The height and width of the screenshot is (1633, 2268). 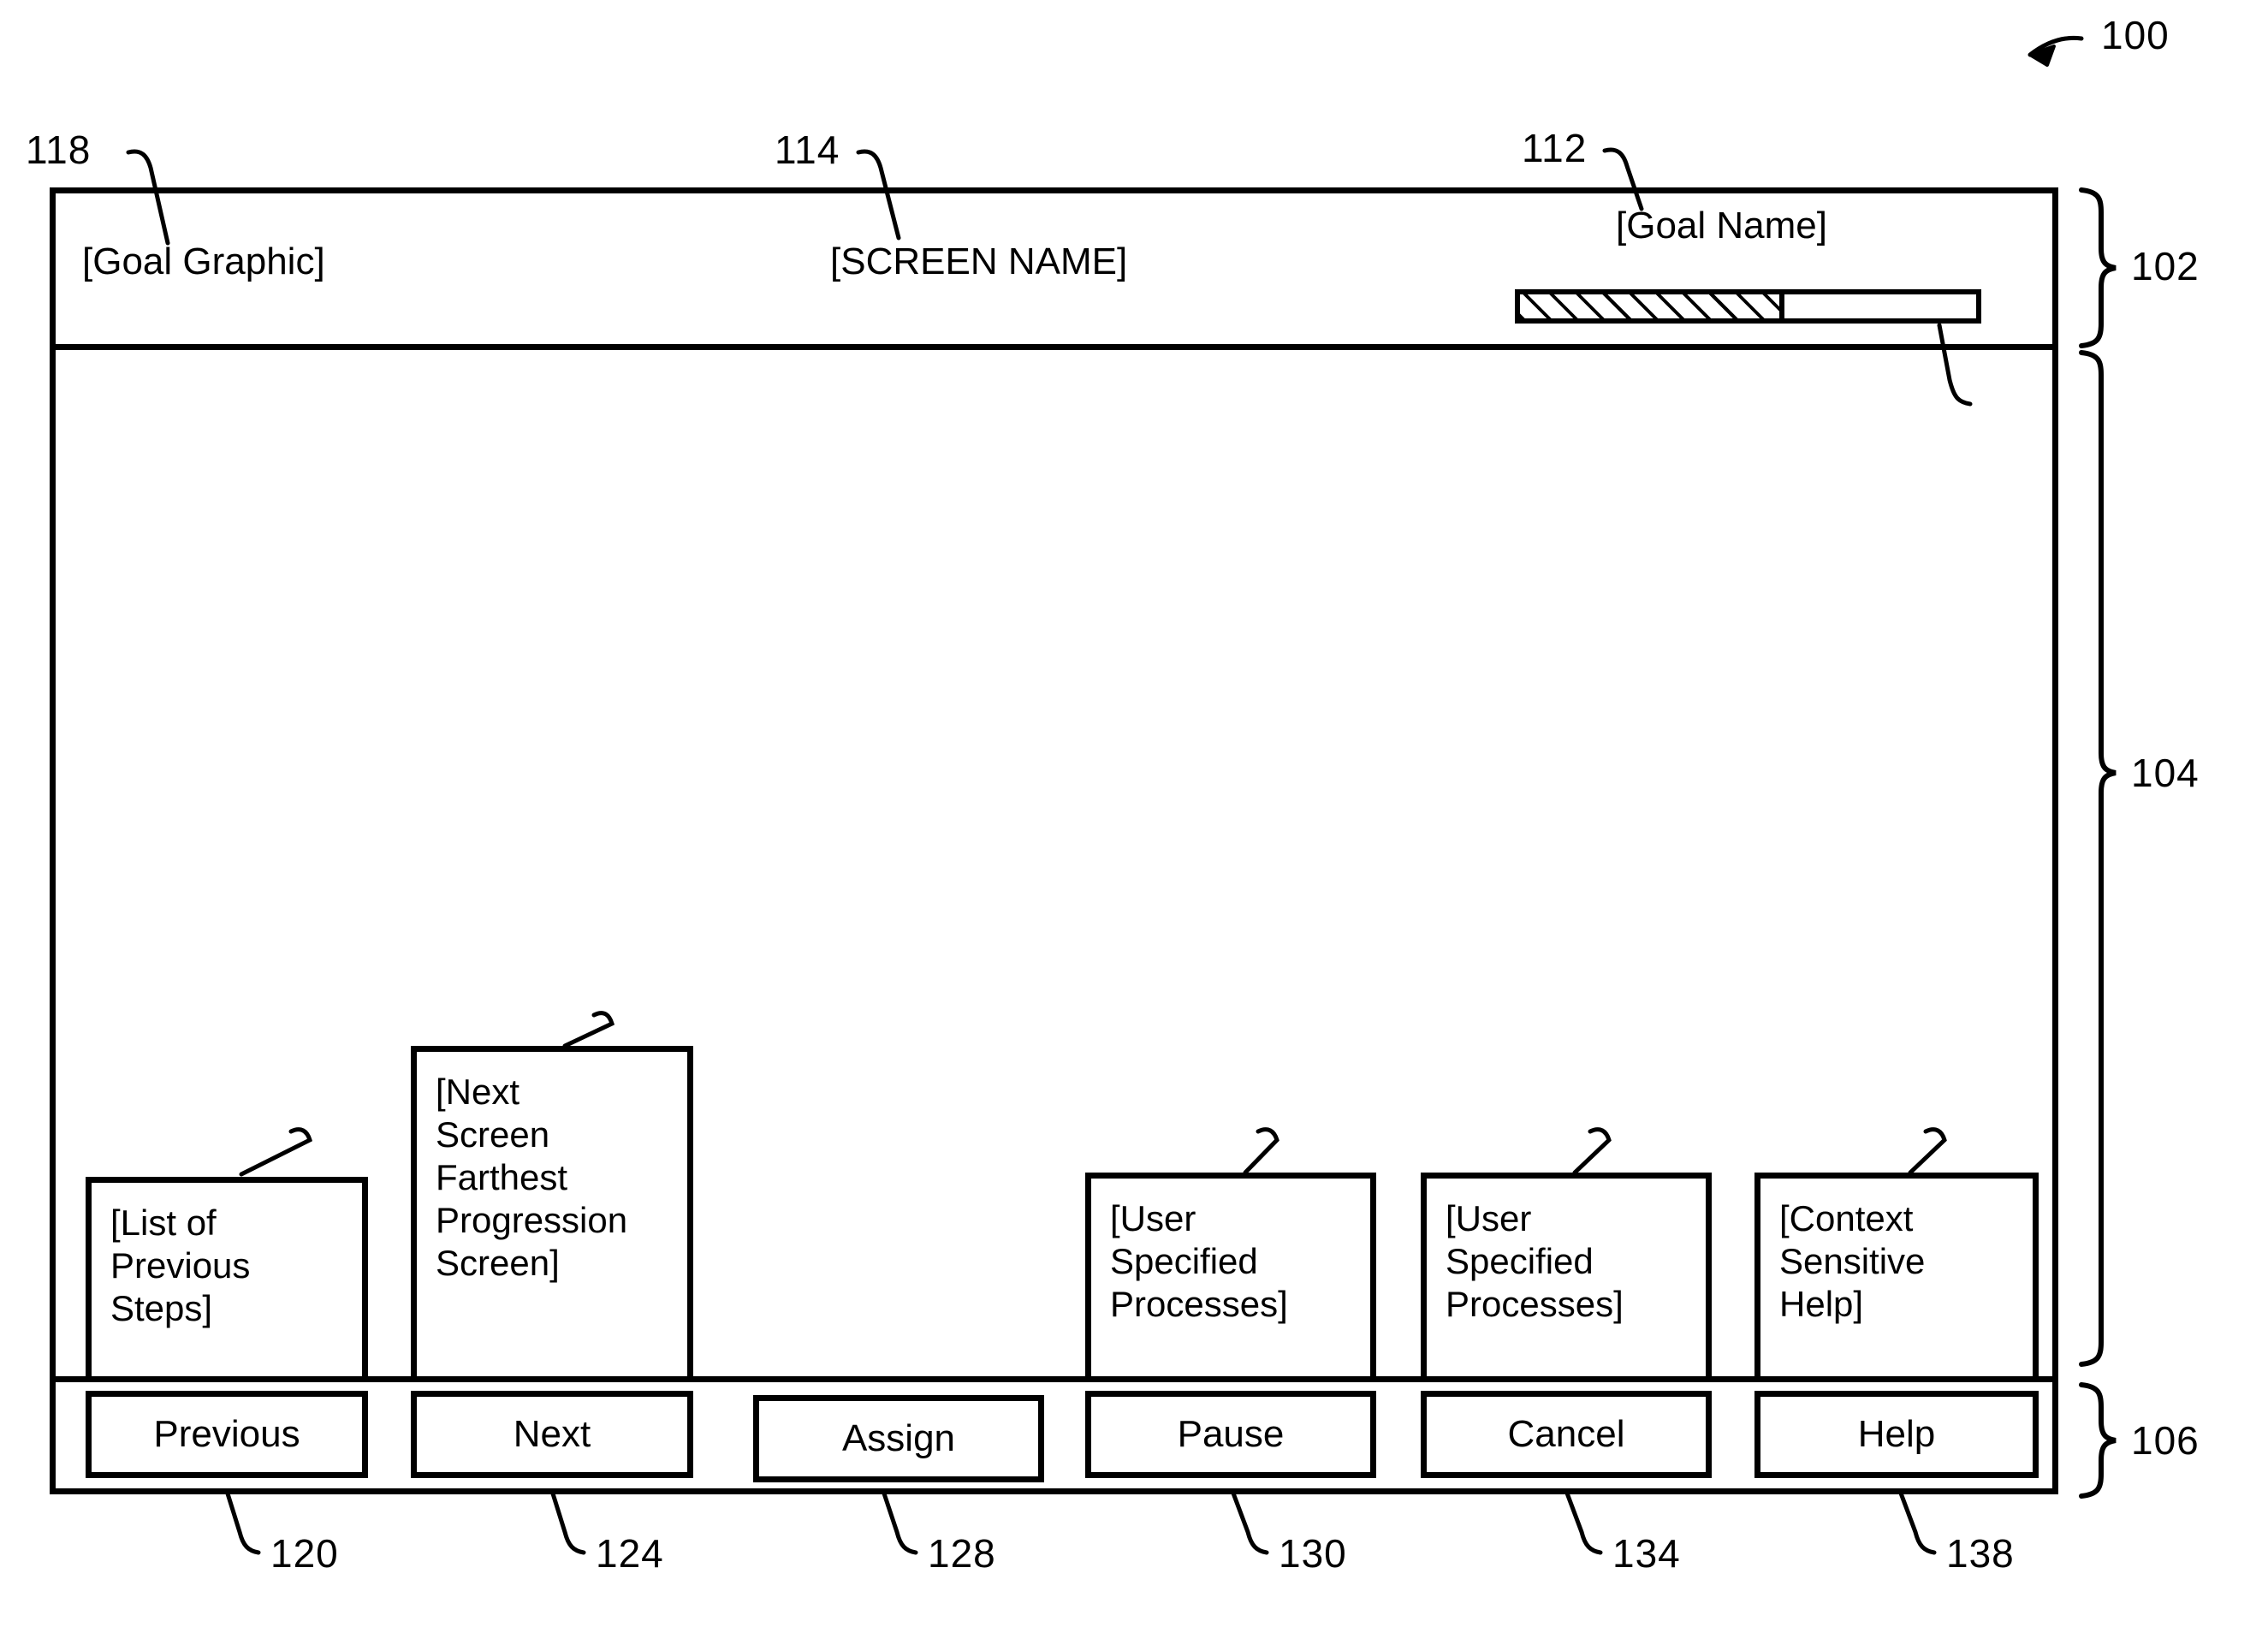 What do you see at coordinates (1231, 1277) in the screenshot?
I see `pause-processes-panel: [User Specified Processes]` at bounding box center [1231, 1277].